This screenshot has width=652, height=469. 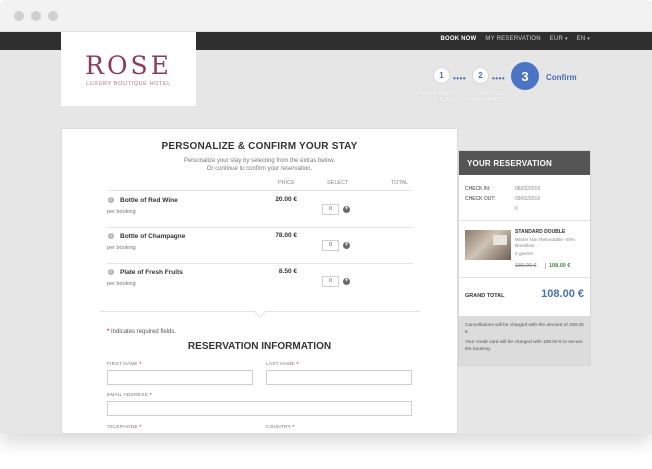 I want to click on last-name-label-text: LAST NAME, so click(x=280, y=364).